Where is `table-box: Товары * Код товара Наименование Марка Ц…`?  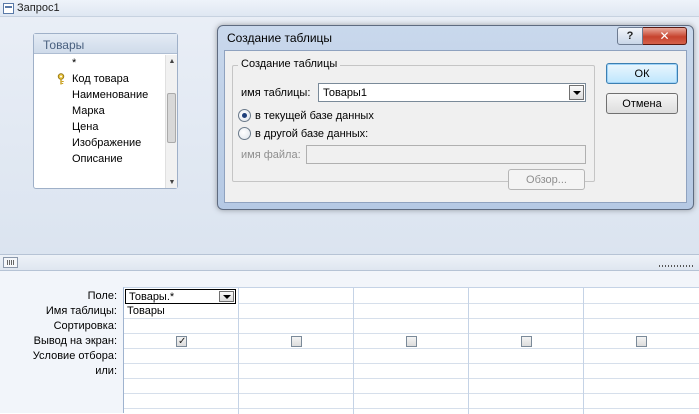 table-box: Товары * Код товара Наименование Марка Ц… is located at coordinates (105, 111).